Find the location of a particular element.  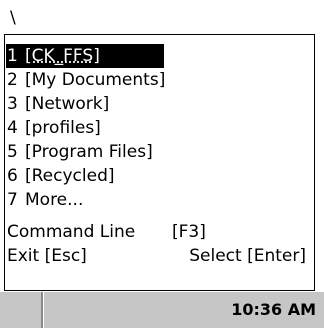

menu-item-network: 3 [Network] is located at coordinates (57, 104).